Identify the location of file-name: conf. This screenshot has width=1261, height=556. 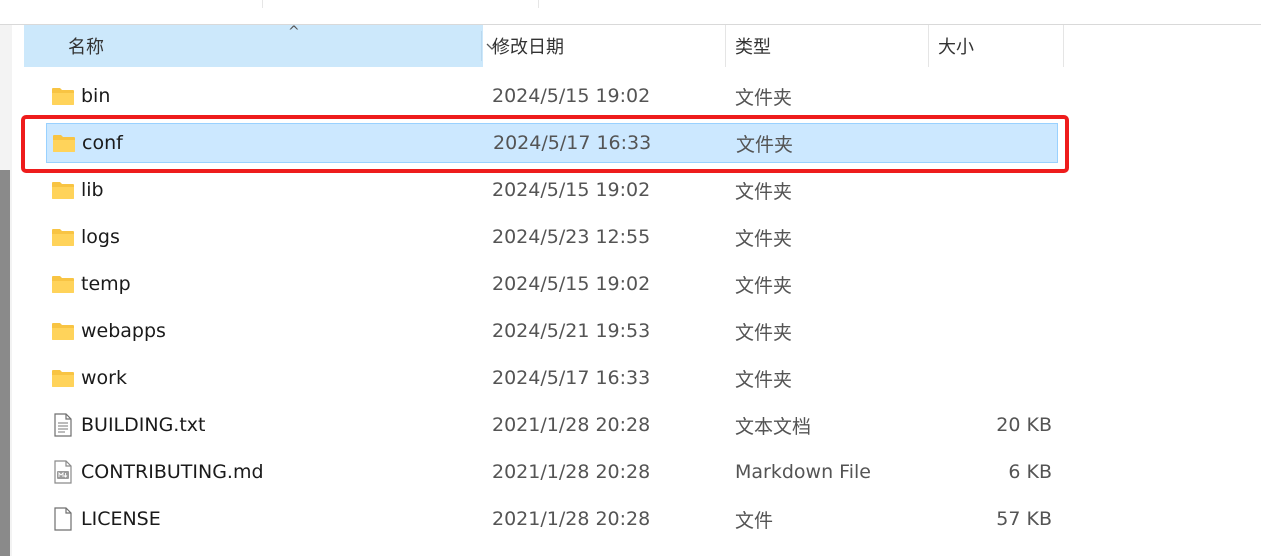
(102, 143).